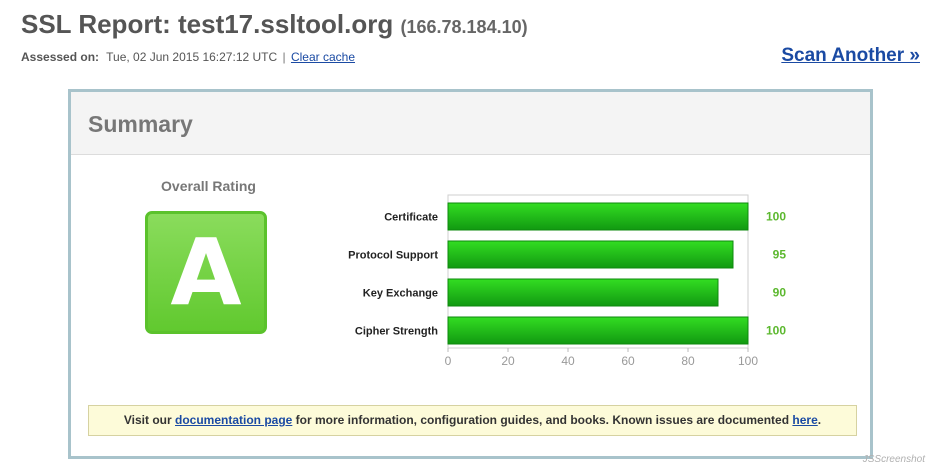 Image resolution: width=931 pixels, height=469 pixels. I want to click on clear-cache-link: Clear cache, so click(323, 57).